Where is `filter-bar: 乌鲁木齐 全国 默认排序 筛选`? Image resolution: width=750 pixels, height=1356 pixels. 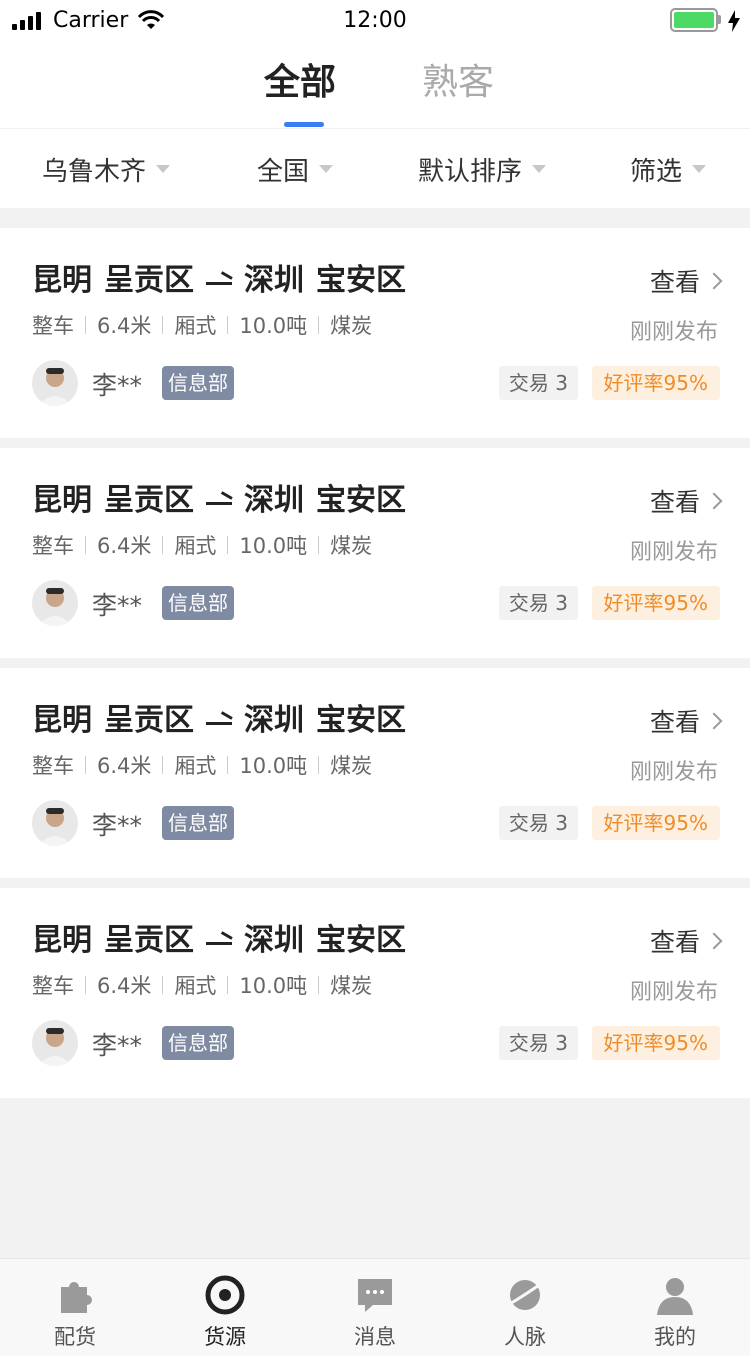
filter-bar: 乌鲁木齐 全国 默认排序 筛选 is located at coordinates (375, 168).